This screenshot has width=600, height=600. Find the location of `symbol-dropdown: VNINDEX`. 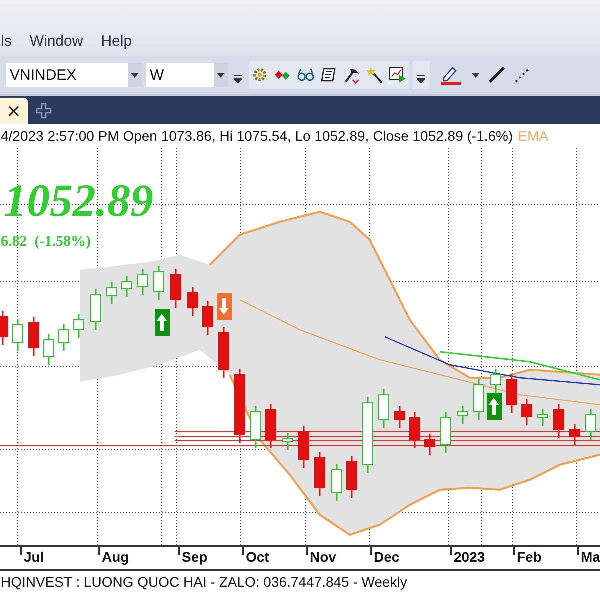

symbol-dropdown: VNINDEX is located at coordinates (74, 75).